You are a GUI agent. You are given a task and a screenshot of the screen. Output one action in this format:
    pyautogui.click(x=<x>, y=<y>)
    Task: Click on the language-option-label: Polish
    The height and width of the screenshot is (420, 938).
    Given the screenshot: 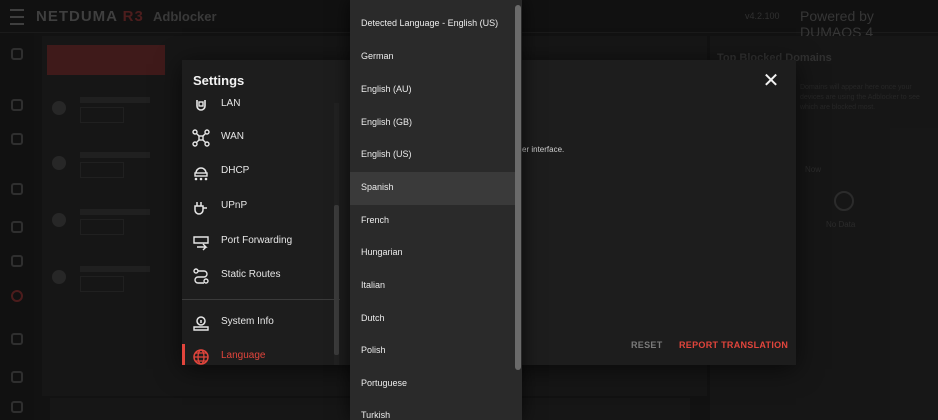 What is the action you would take?
    pyautogui.click(x=373, y=350)
    